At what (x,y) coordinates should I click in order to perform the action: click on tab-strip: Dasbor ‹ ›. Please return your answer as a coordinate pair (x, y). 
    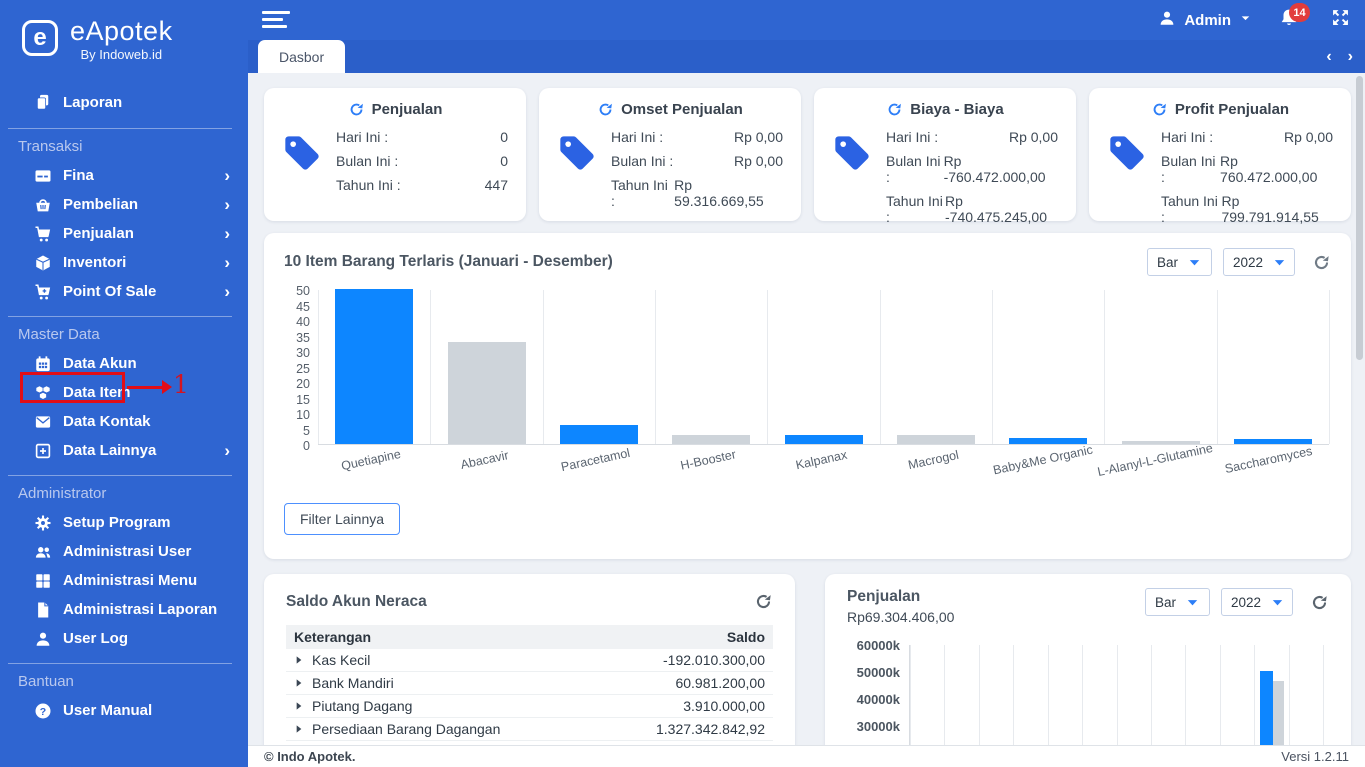
    Looking at the image, I should click on (806, 56).